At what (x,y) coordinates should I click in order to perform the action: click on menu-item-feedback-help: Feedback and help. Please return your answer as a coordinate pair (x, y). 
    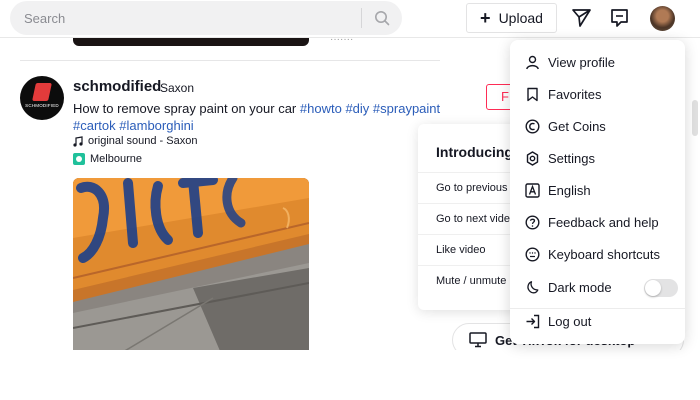
    Looking at the image, I should click on (597, 222).